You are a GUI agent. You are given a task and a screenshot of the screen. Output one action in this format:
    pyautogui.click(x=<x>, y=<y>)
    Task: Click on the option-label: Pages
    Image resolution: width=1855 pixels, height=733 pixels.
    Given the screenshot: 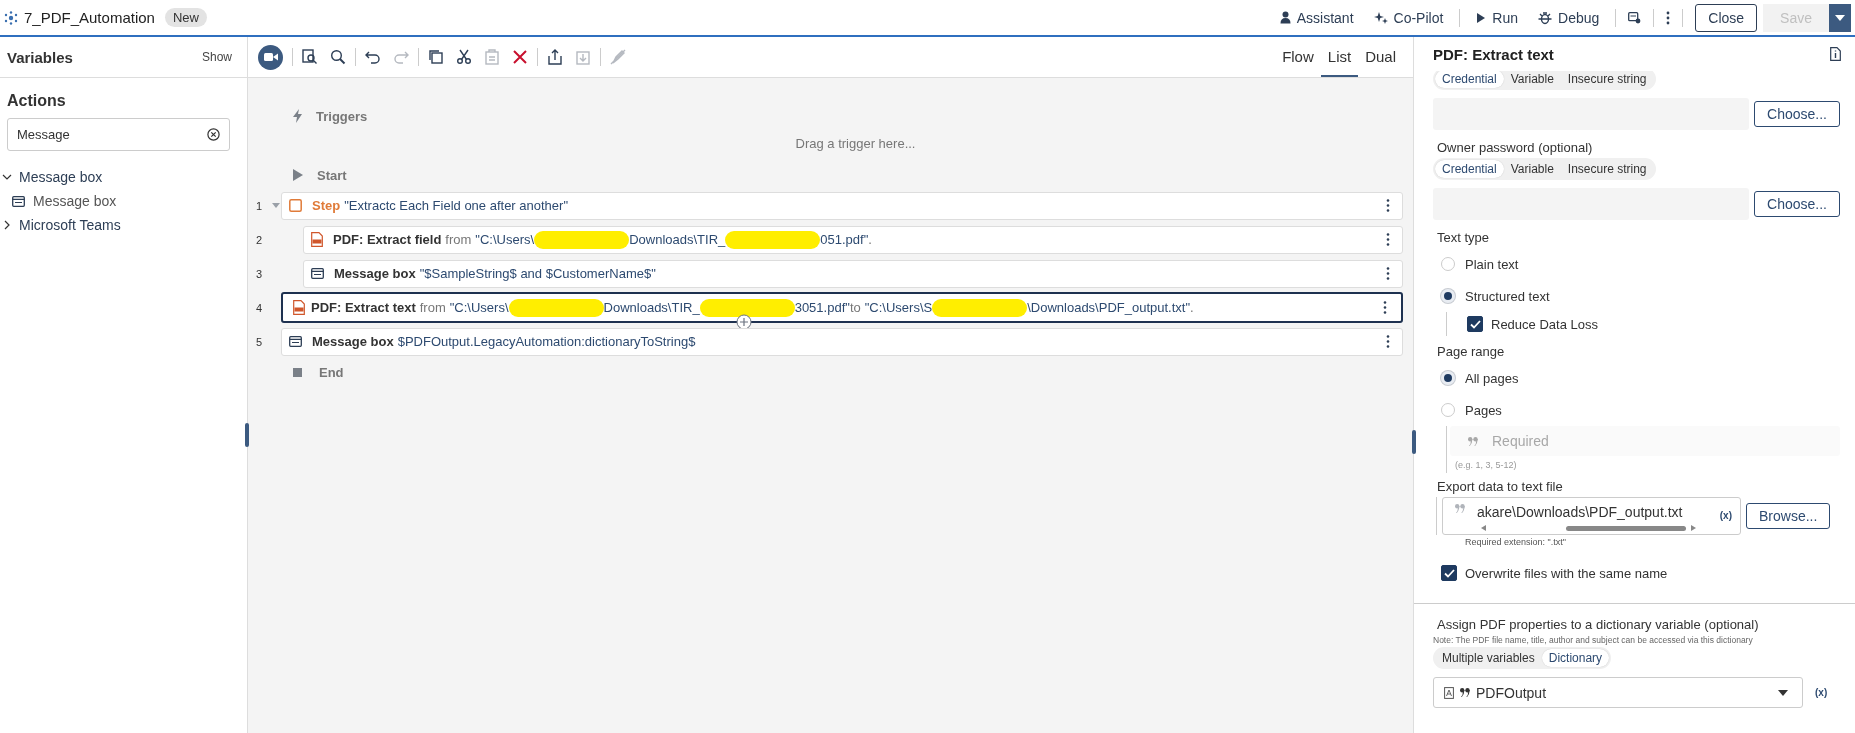 What is the action you would take?
    pyautogui.click(x=1483, y=410)
    